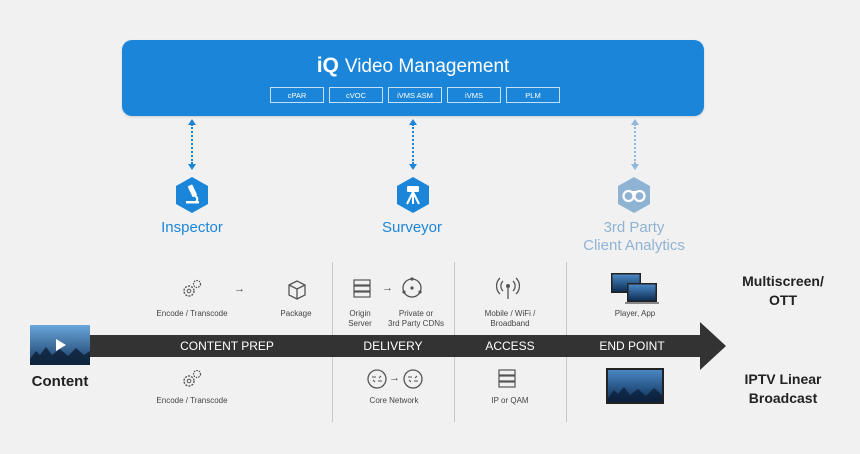  I want to click on delivery-arrow-icon: →, so click(387, 288).